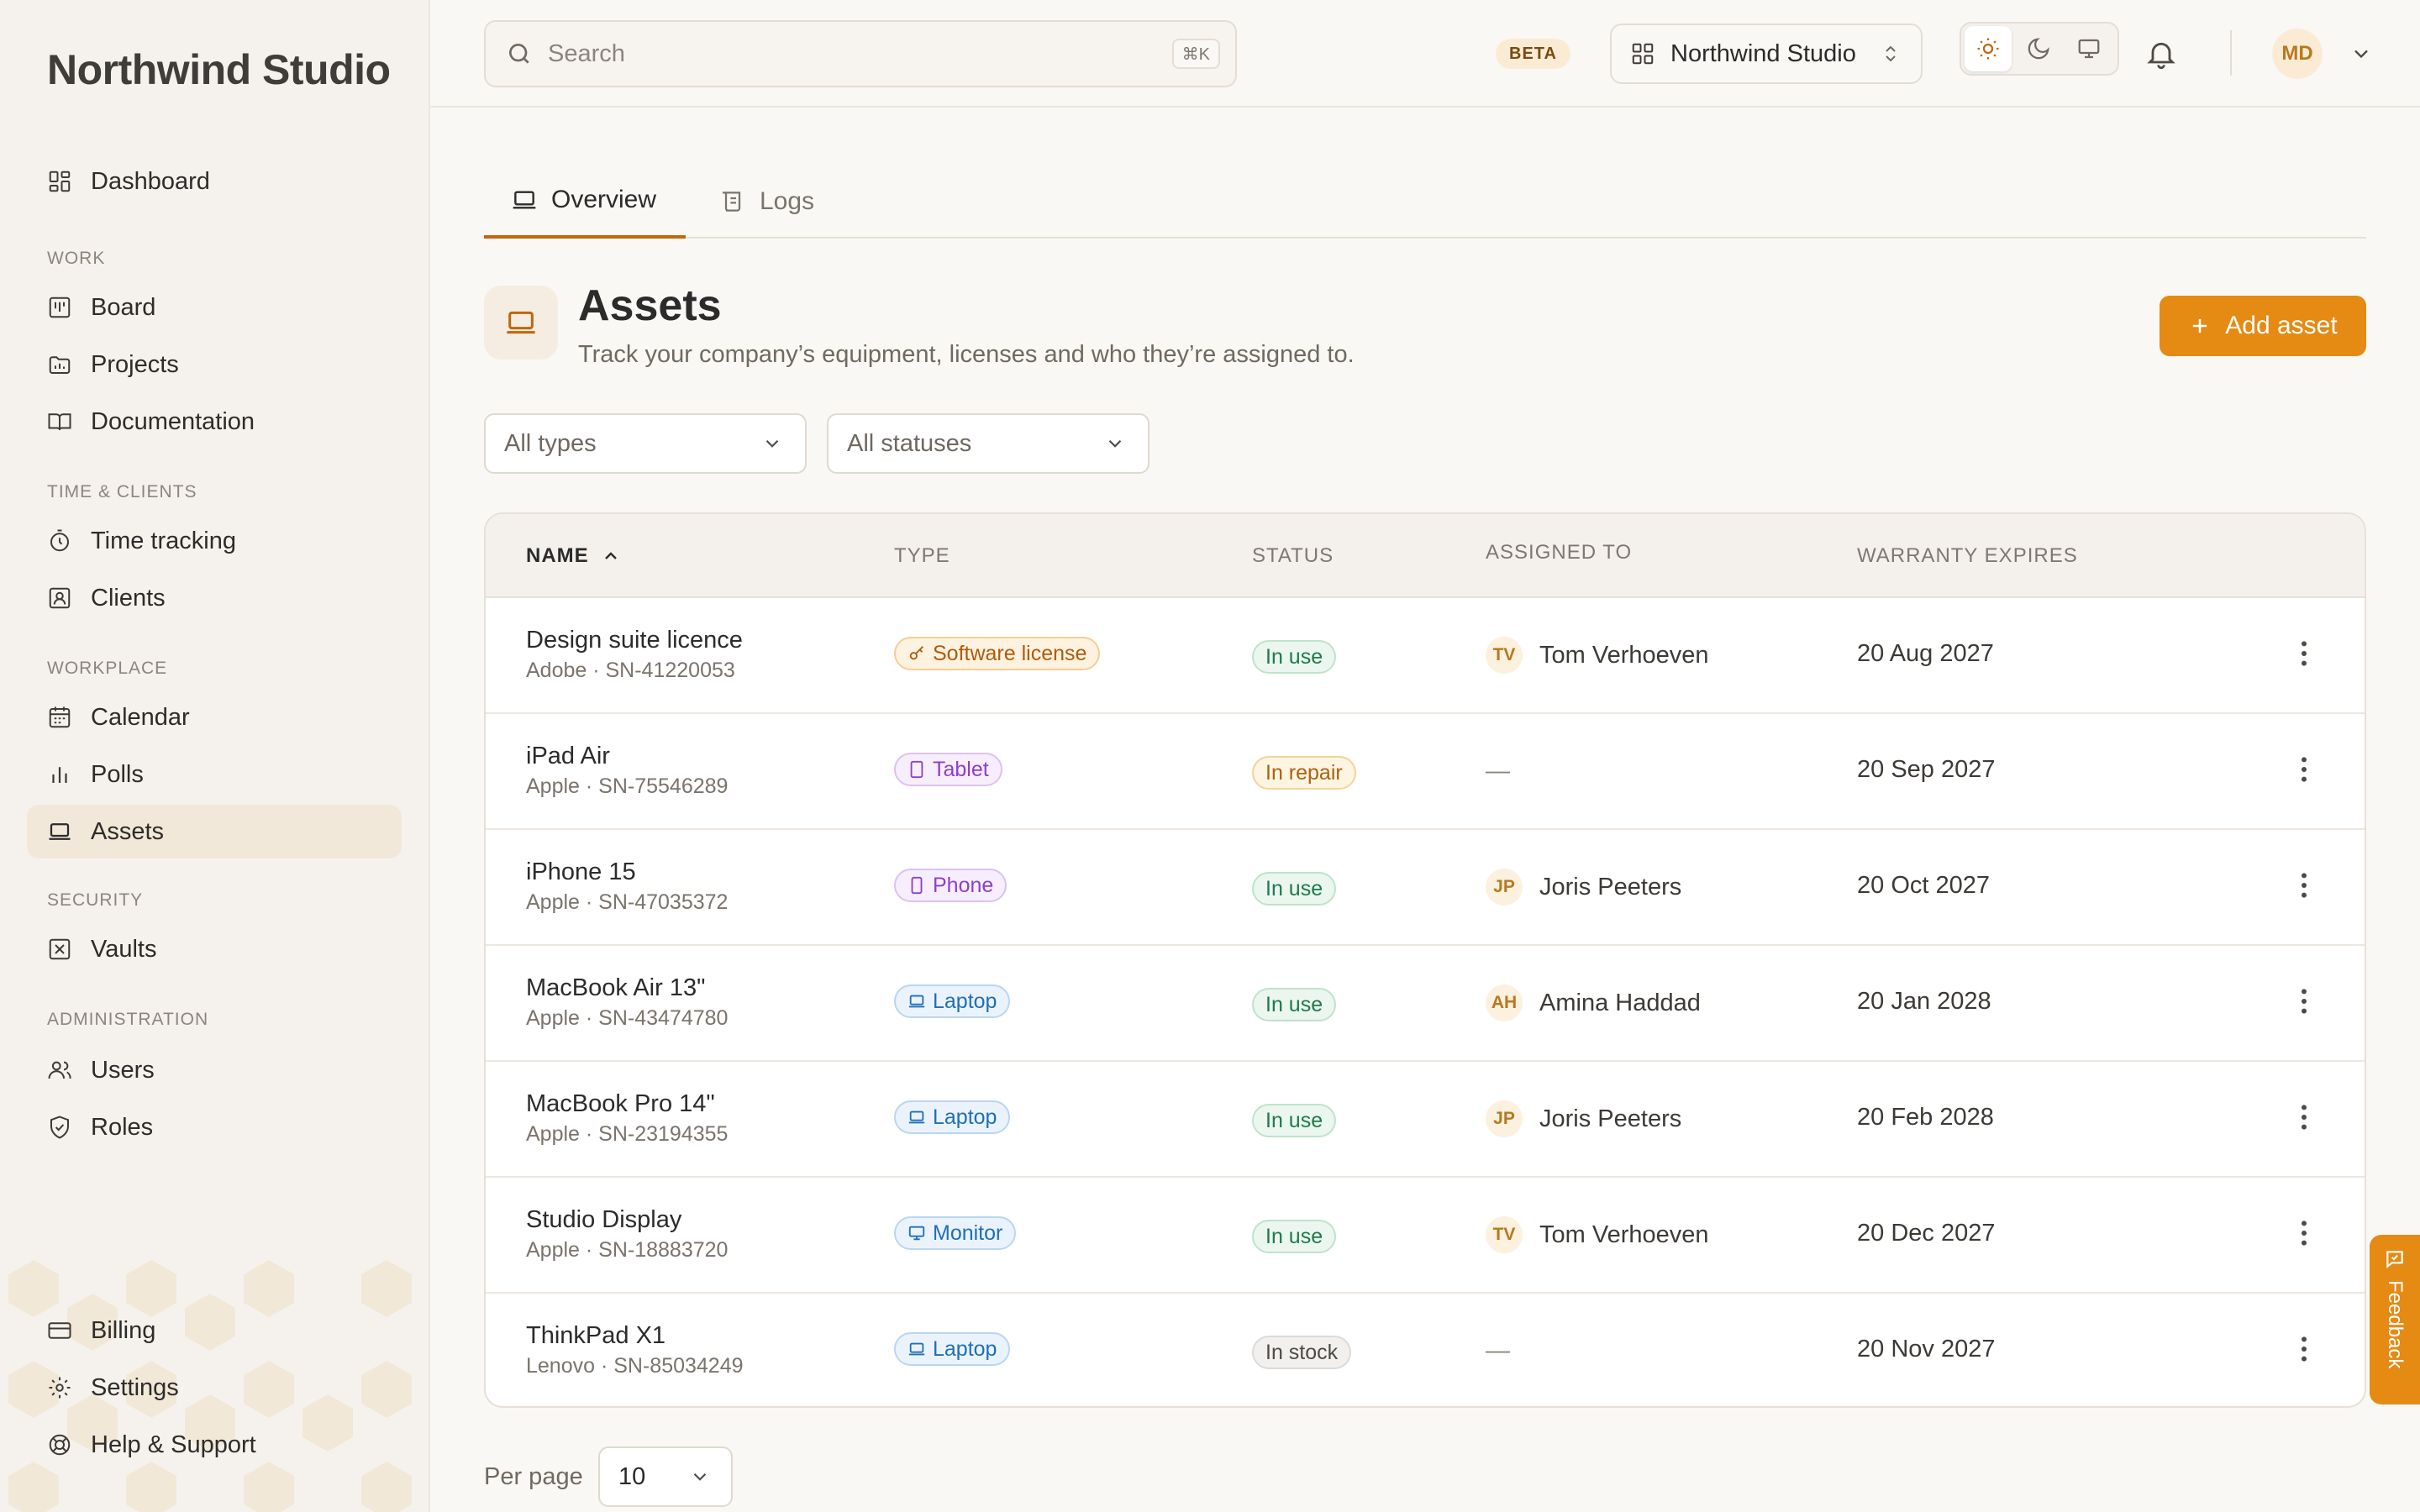 The height and width of the screenshot is (1512, 2420). I want to click on brand-logo: Northwind Studio, so click(219, 69).